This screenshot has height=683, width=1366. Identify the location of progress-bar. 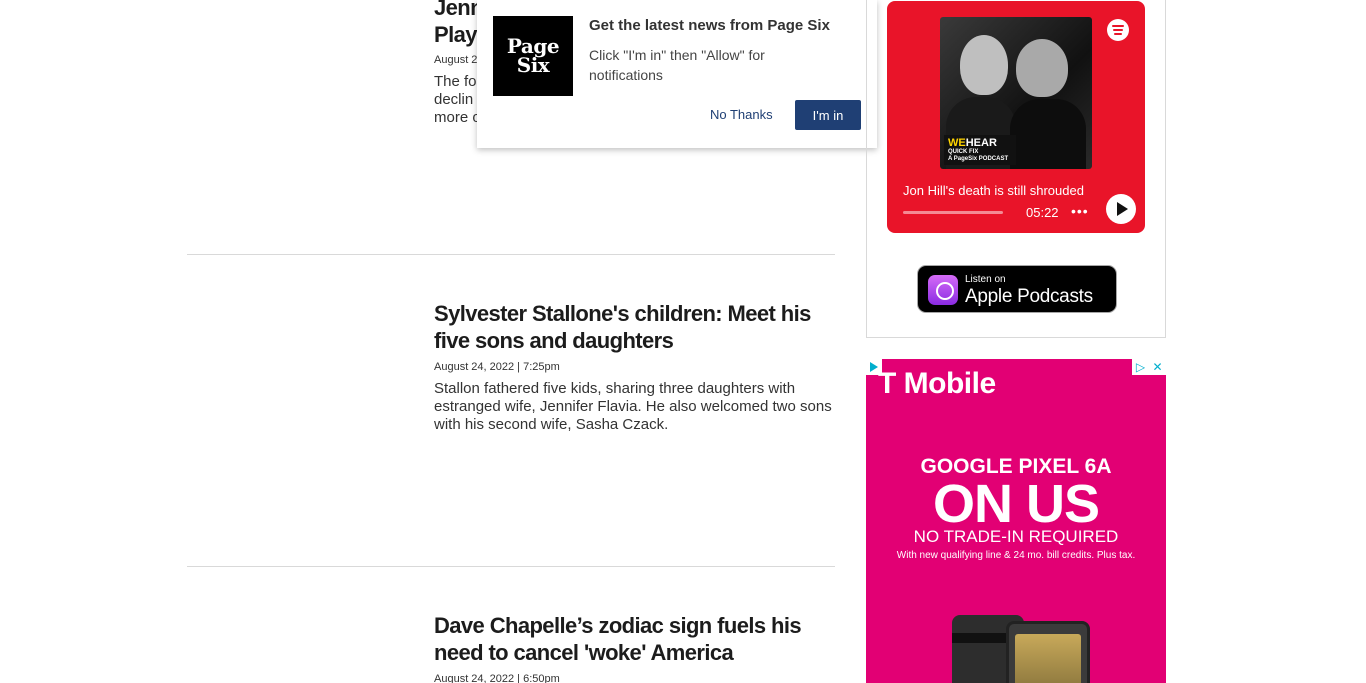
(953, 212).